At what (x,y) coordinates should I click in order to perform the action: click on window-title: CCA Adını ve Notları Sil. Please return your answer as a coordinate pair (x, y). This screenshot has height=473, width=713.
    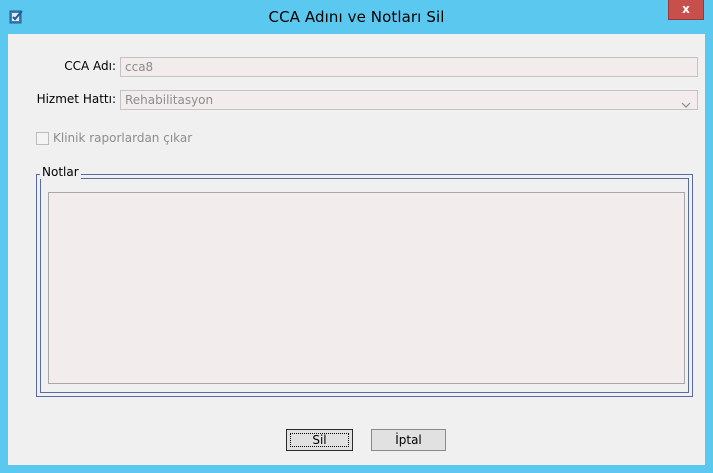
    Looking at the image, I should click on (356, 17).